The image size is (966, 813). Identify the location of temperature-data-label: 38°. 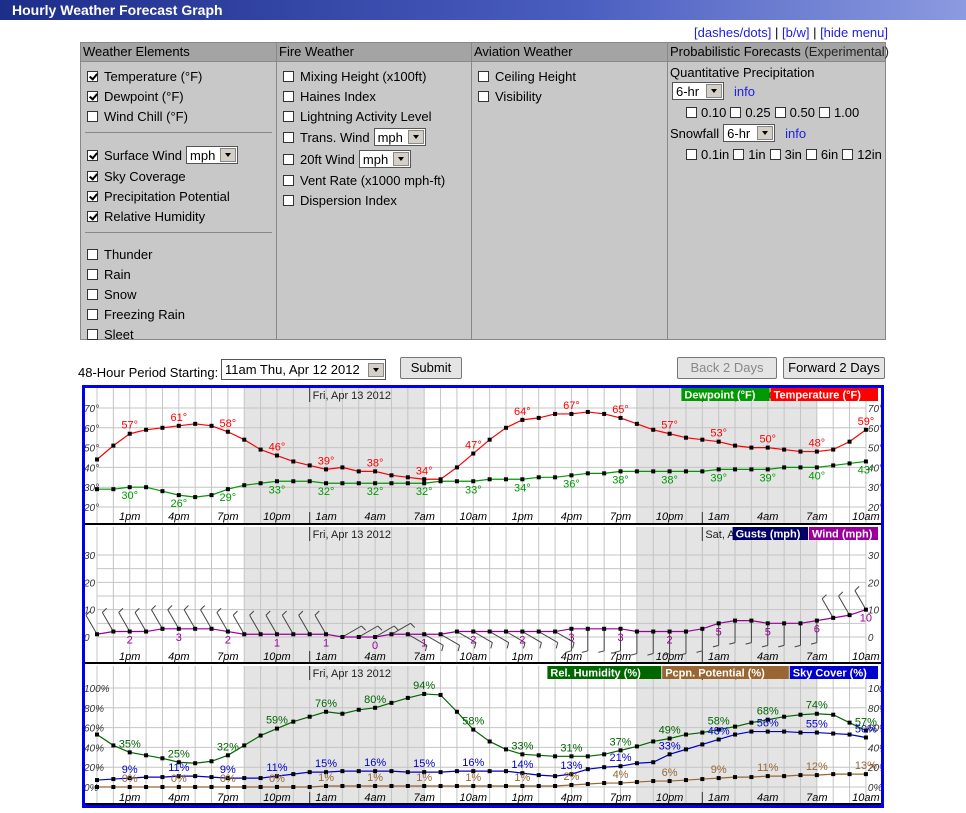
(375, 463).